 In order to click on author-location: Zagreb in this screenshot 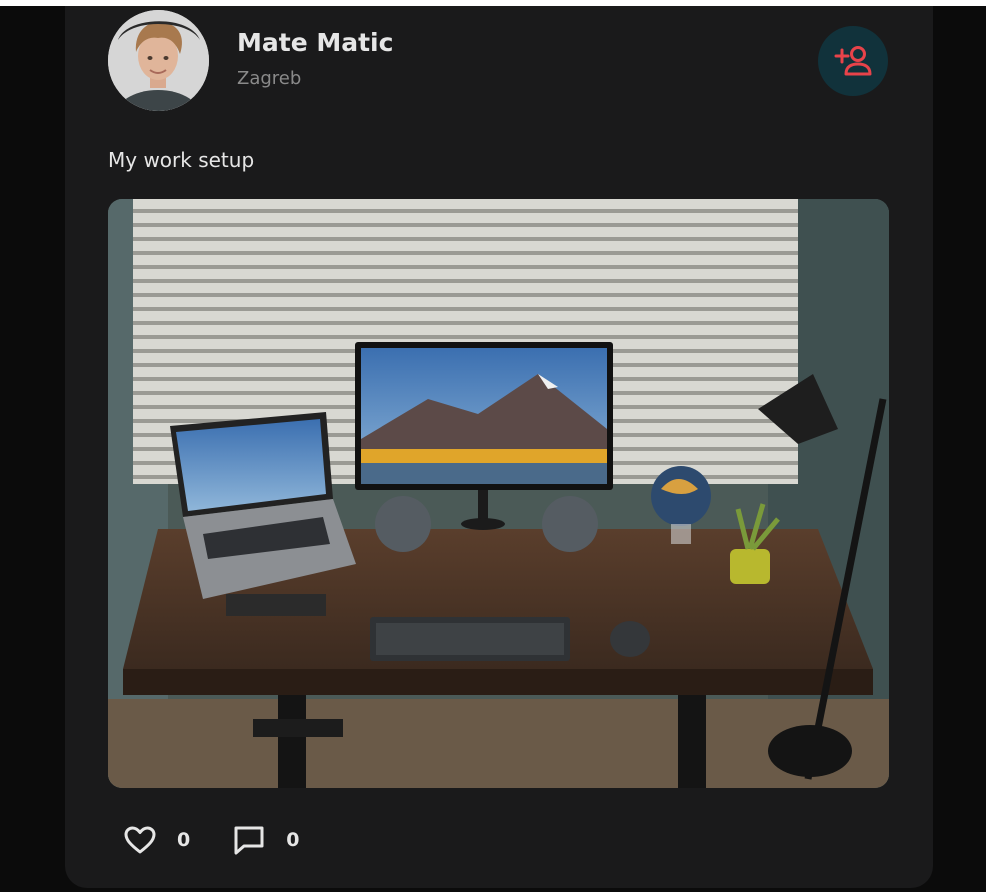, I will do `click(269, 78)`.